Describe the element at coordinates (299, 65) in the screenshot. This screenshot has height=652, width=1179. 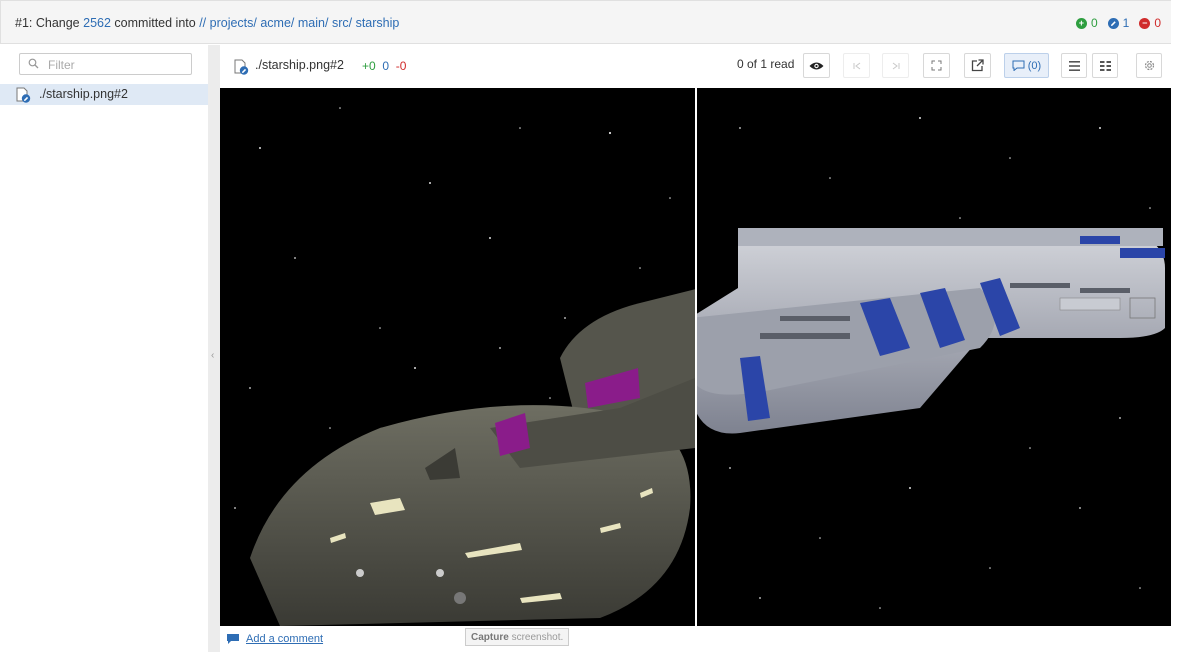
I see `file-name: ./starship.png#2` at that location.